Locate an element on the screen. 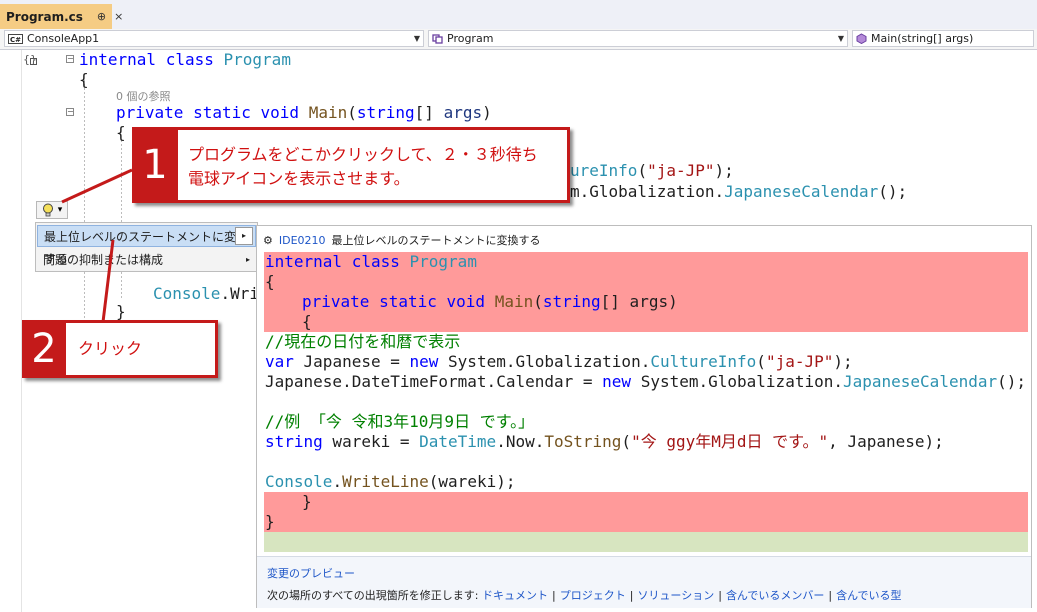 This screenshot has width=1037, height=612. callout-2-text: クリック is located at coordinates (110, 348).